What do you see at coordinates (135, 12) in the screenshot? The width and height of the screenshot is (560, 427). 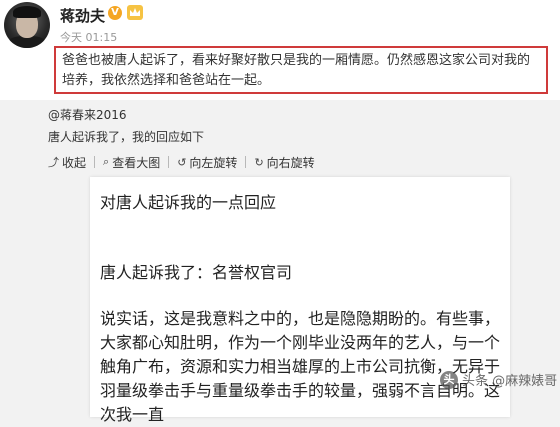 I see `crown-icon` at bounding box center [135, 12].